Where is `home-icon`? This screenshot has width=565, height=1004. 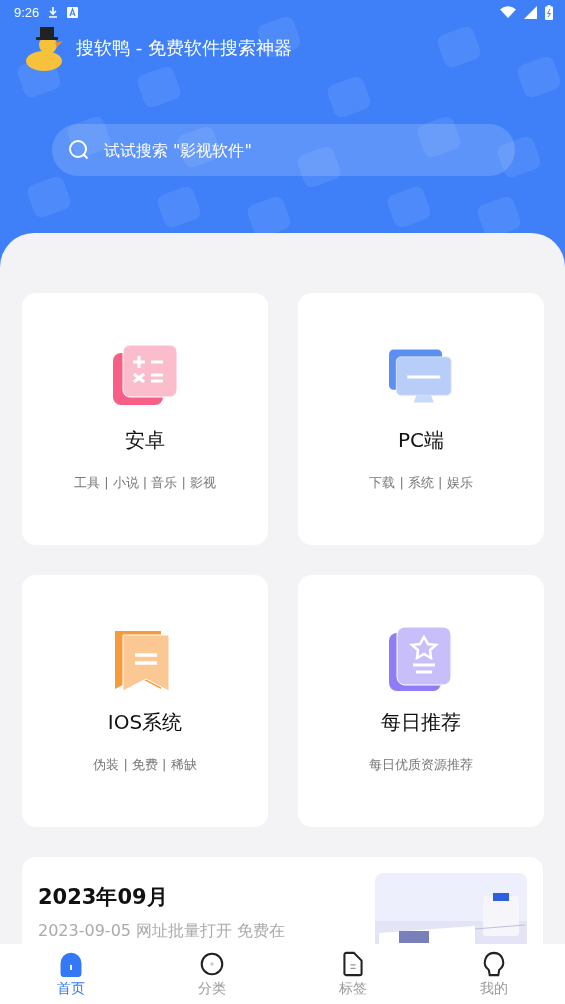 home-icon is located at coordinates (70, 963).